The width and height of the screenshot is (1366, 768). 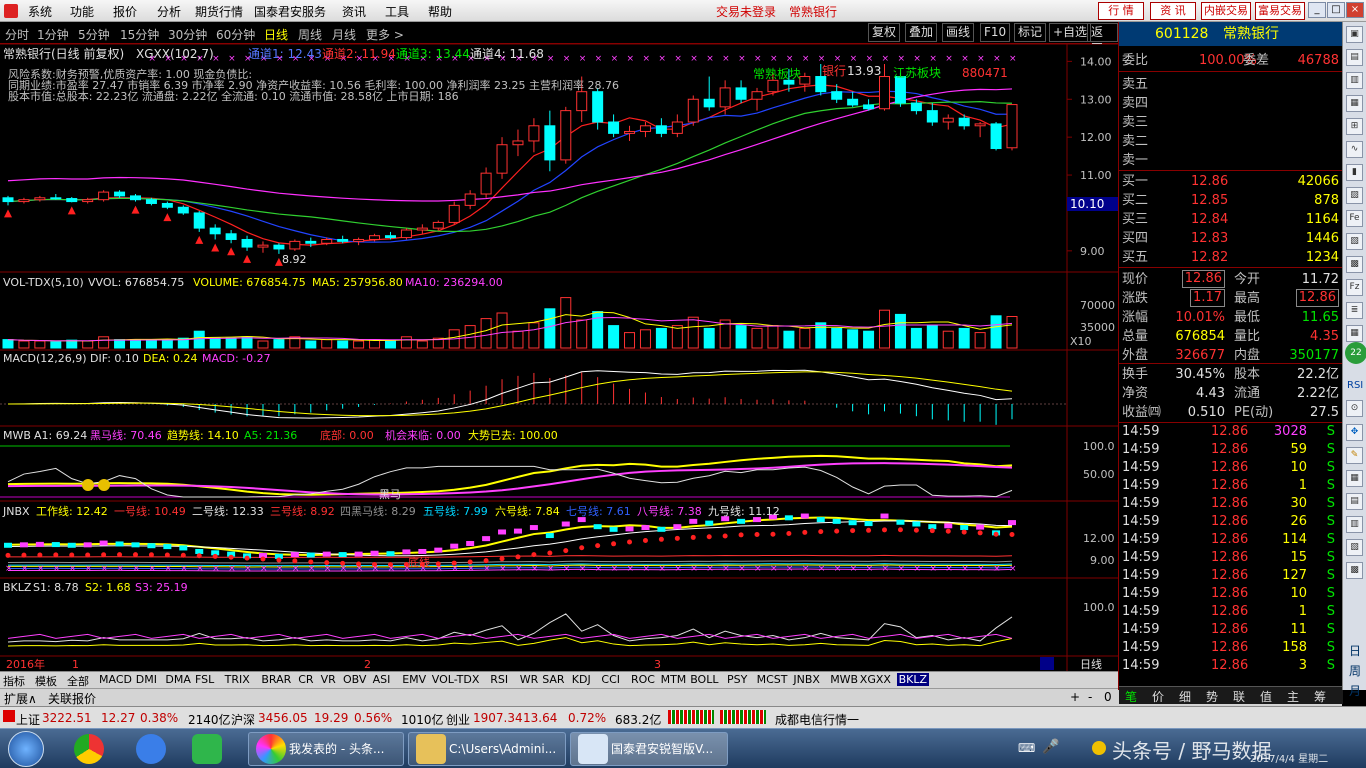 What do you see at coordinates (1355, 385) in the screenshot?
I see `rsi-label: RSI` at bounding box center [1355, 385].